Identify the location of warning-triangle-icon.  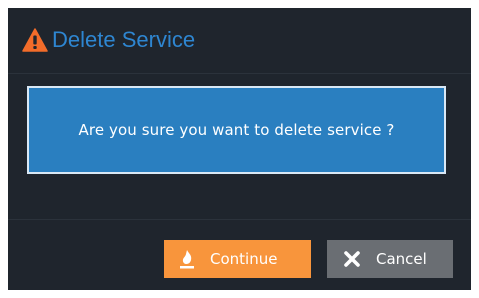
(35, 40).